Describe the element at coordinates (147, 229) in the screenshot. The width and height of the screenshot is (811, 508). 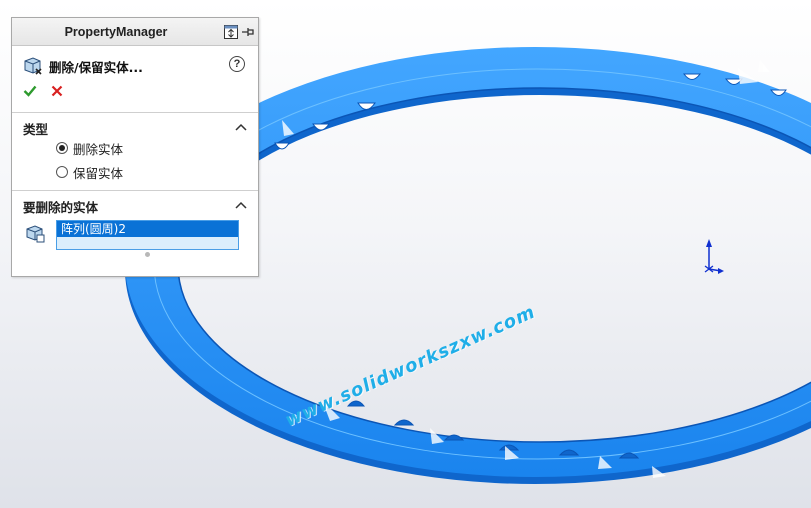
I see `list-item: 阵列(圆周)2` at that location.